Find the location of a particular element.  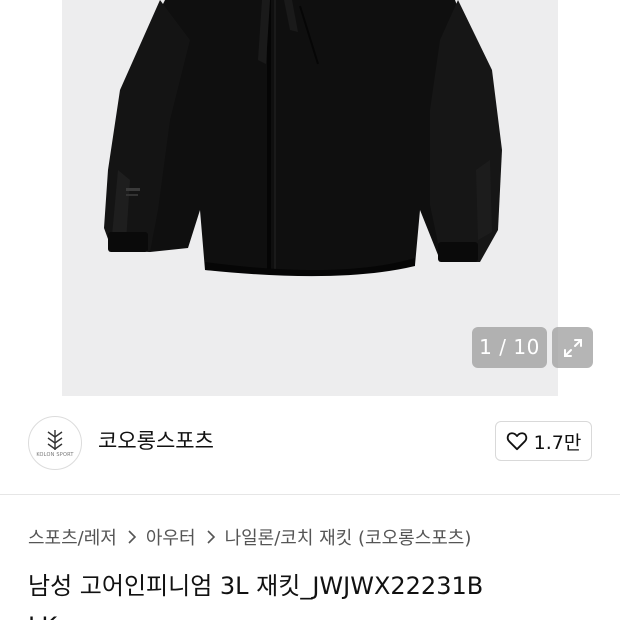

product-title-continued: LK is located at coordinates (42, 613).